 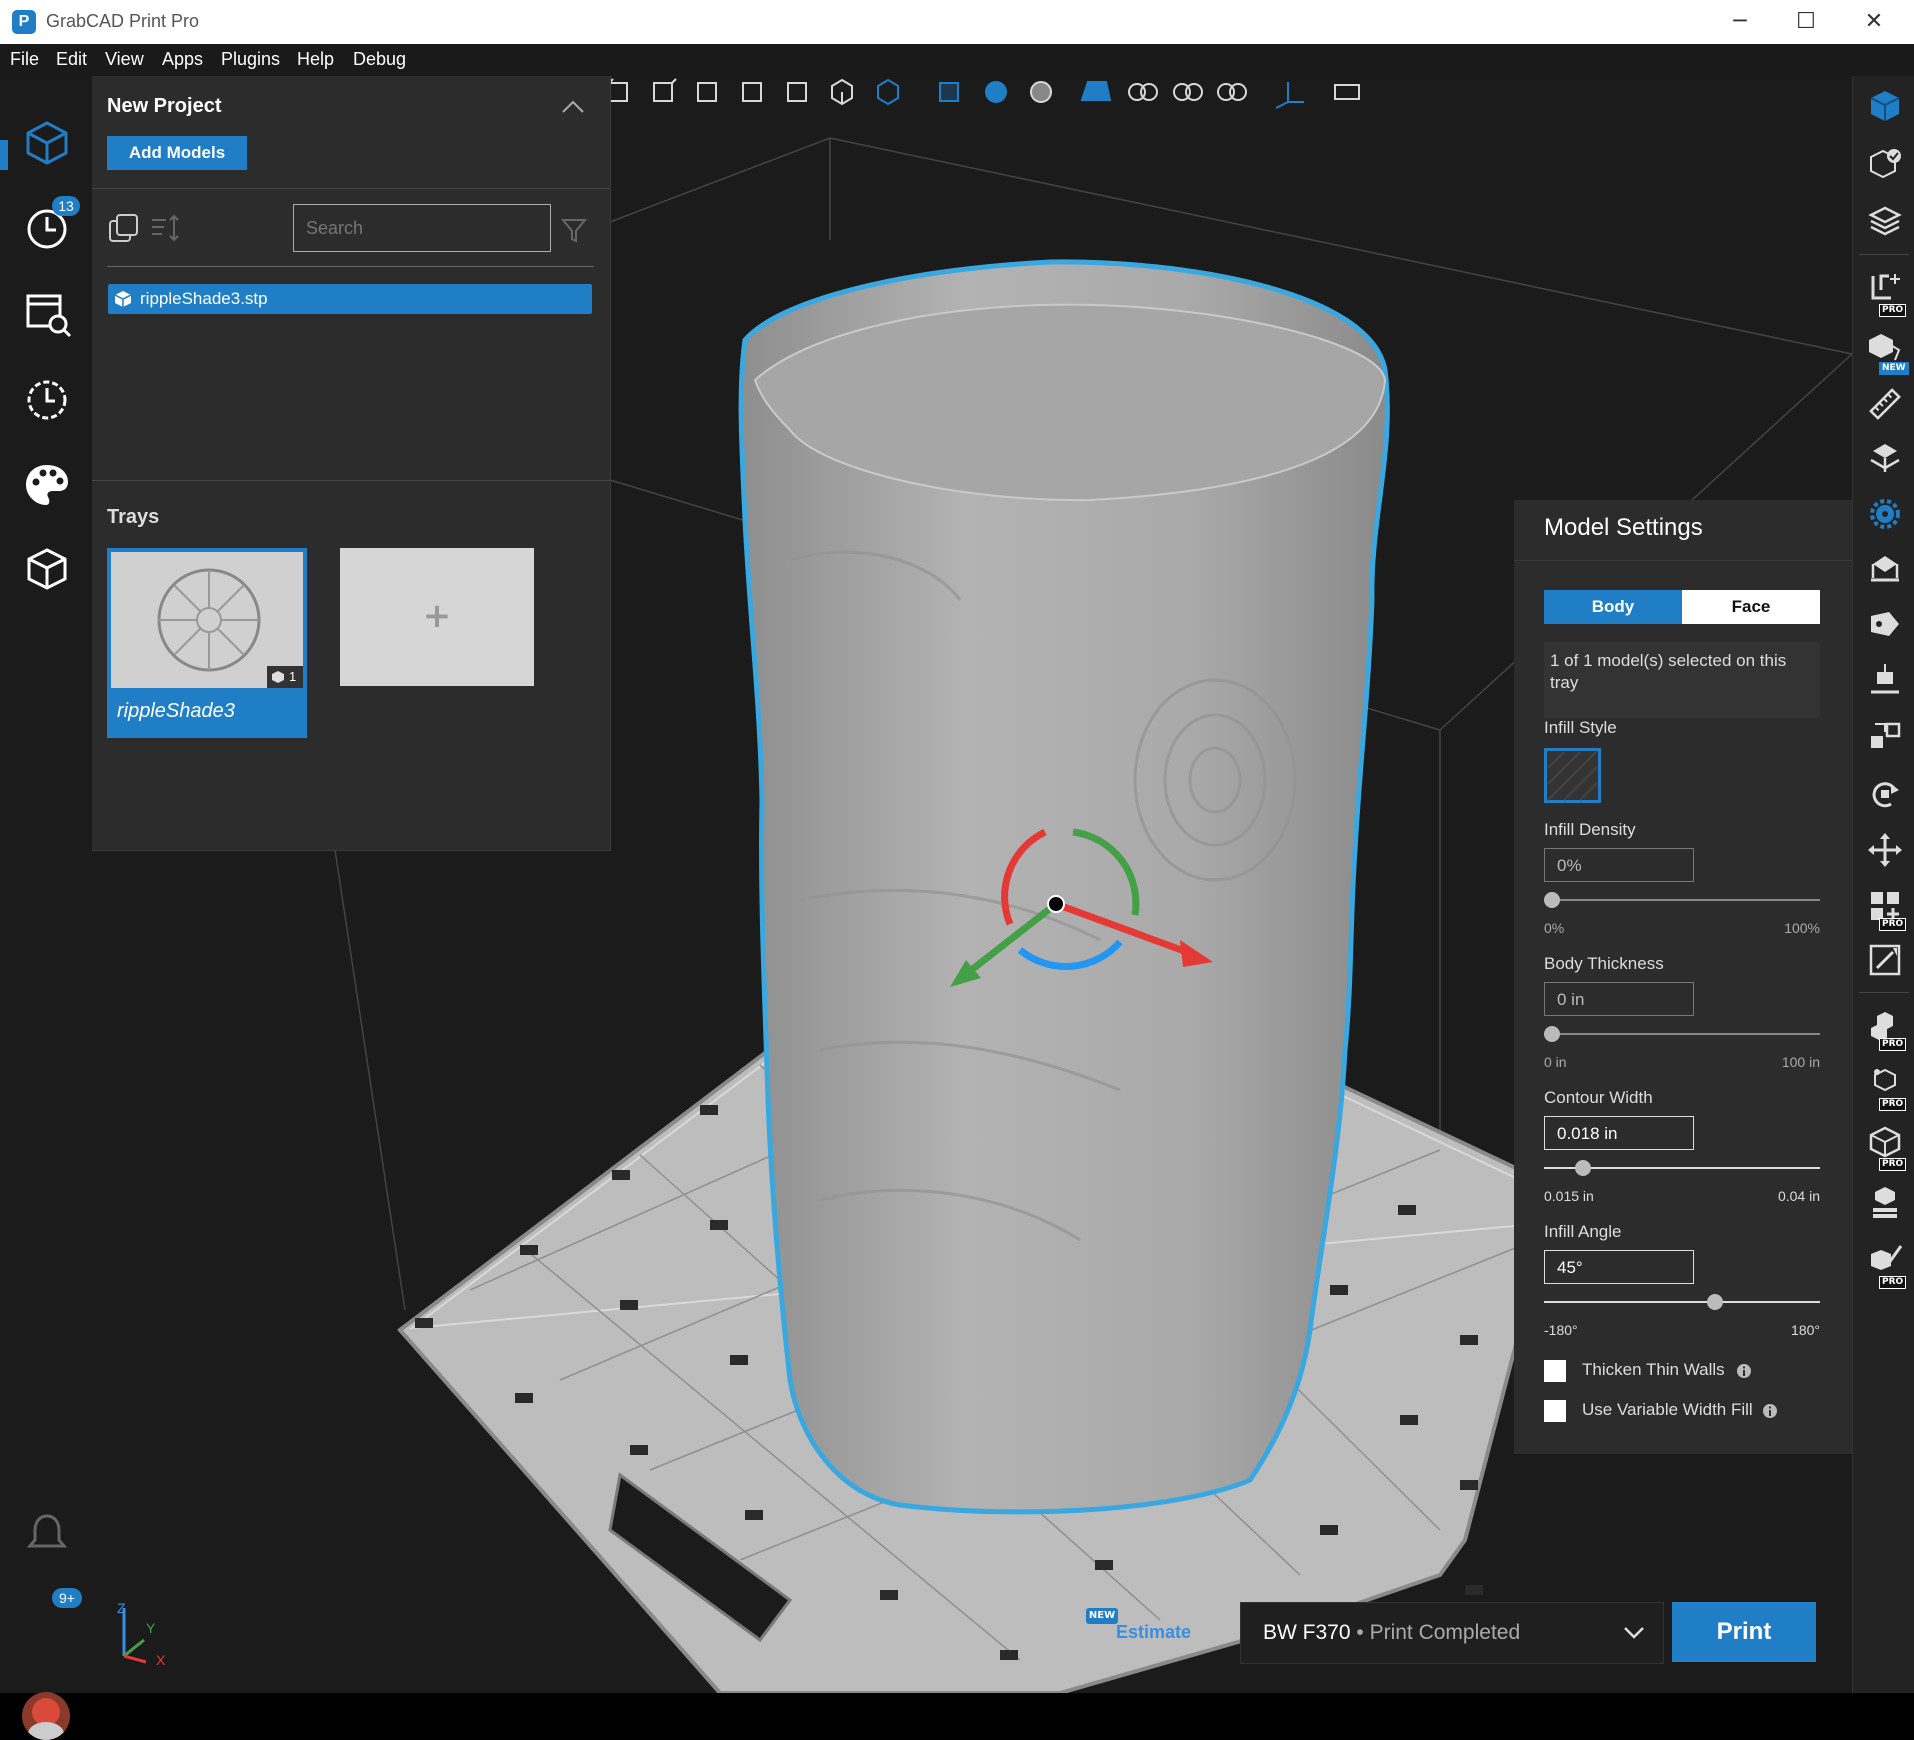 I want to click on contour-width-max: 0.04 in, so click(x=1798, y=1196).